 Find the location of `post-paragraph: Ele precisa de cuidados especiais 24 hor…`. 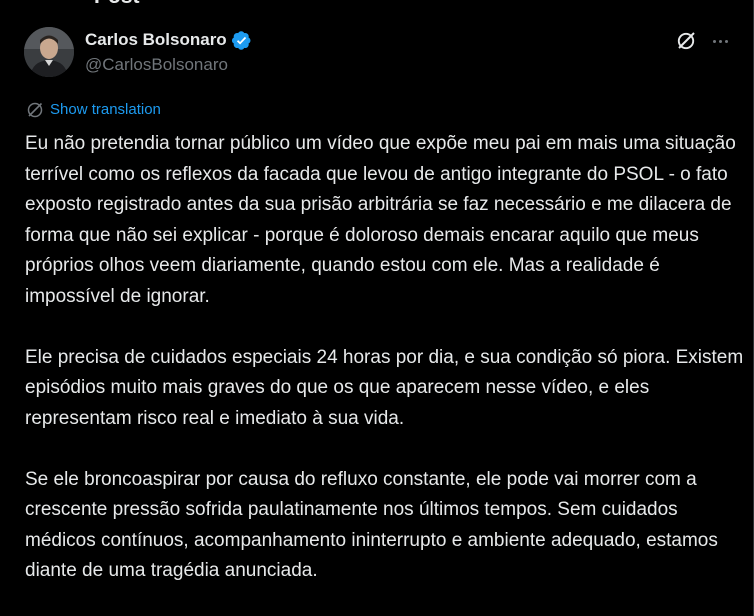

post-paragraph: Ele precisa de cuidados especiais 24 hor… is located at coordinates (384, 387).